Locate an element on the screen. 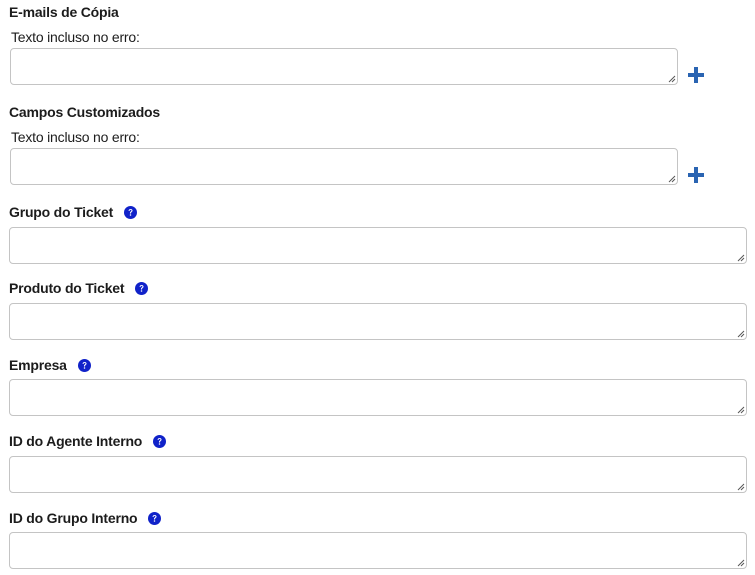  agente-interno-label: ID do Agente Interno is located at coordinates (76, 441).